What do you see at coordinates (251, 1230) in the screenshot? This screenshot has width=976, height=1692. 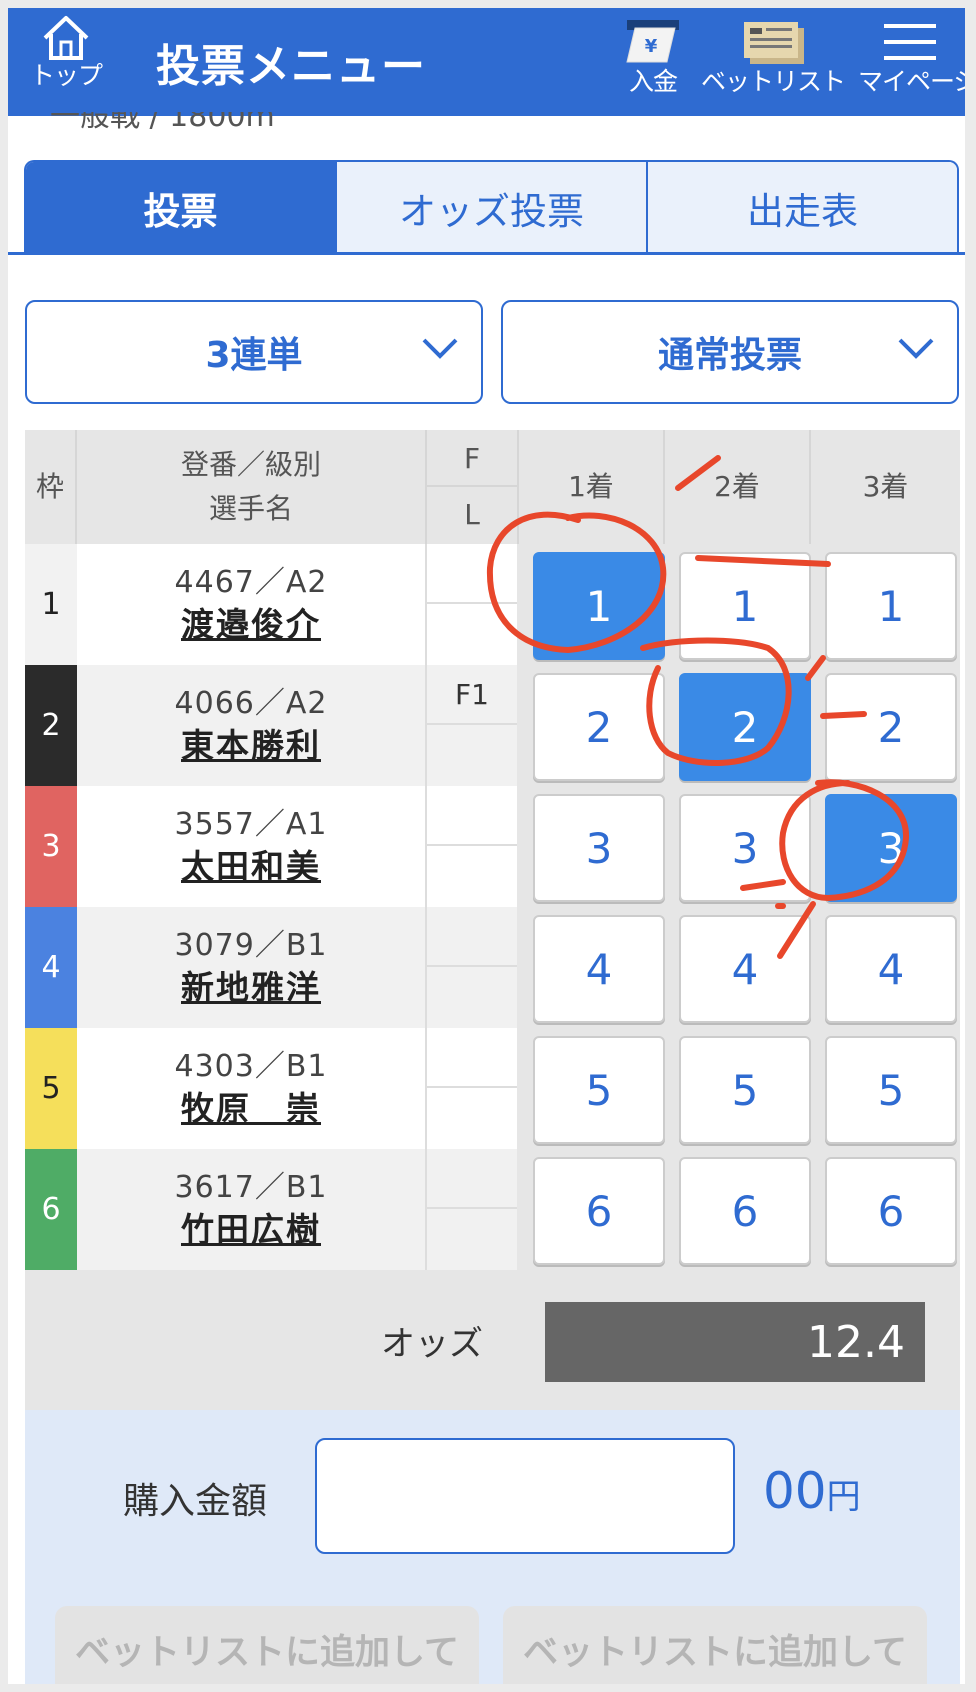 I see `racer-name-link: 竹田広樹` at bounding box center [251, 1230].